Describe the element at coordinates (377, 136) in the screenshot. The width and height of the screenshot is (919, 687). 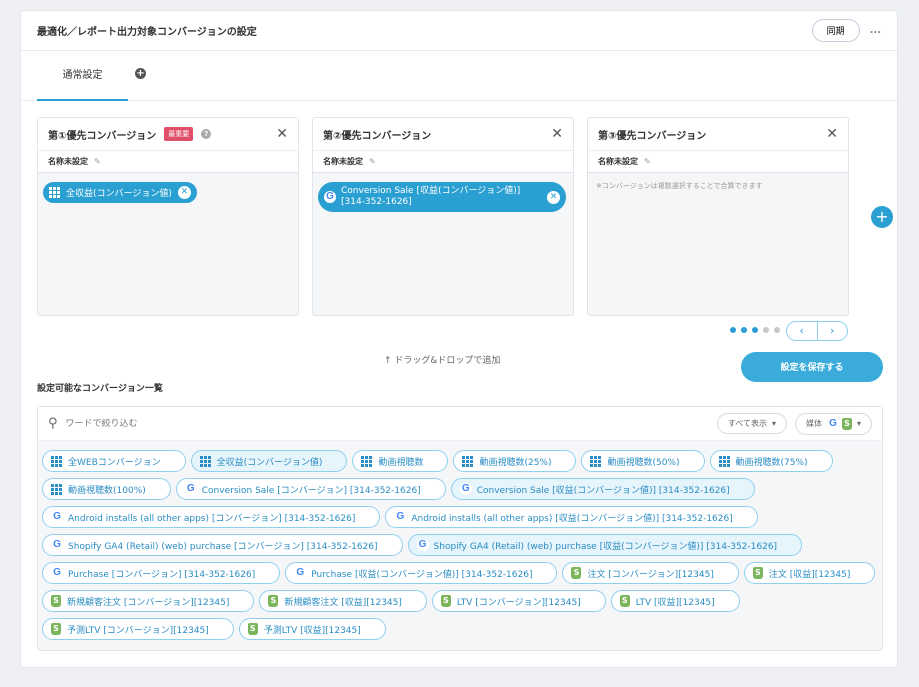
I see `column-title: 第②優先コンバージョン` at that location.